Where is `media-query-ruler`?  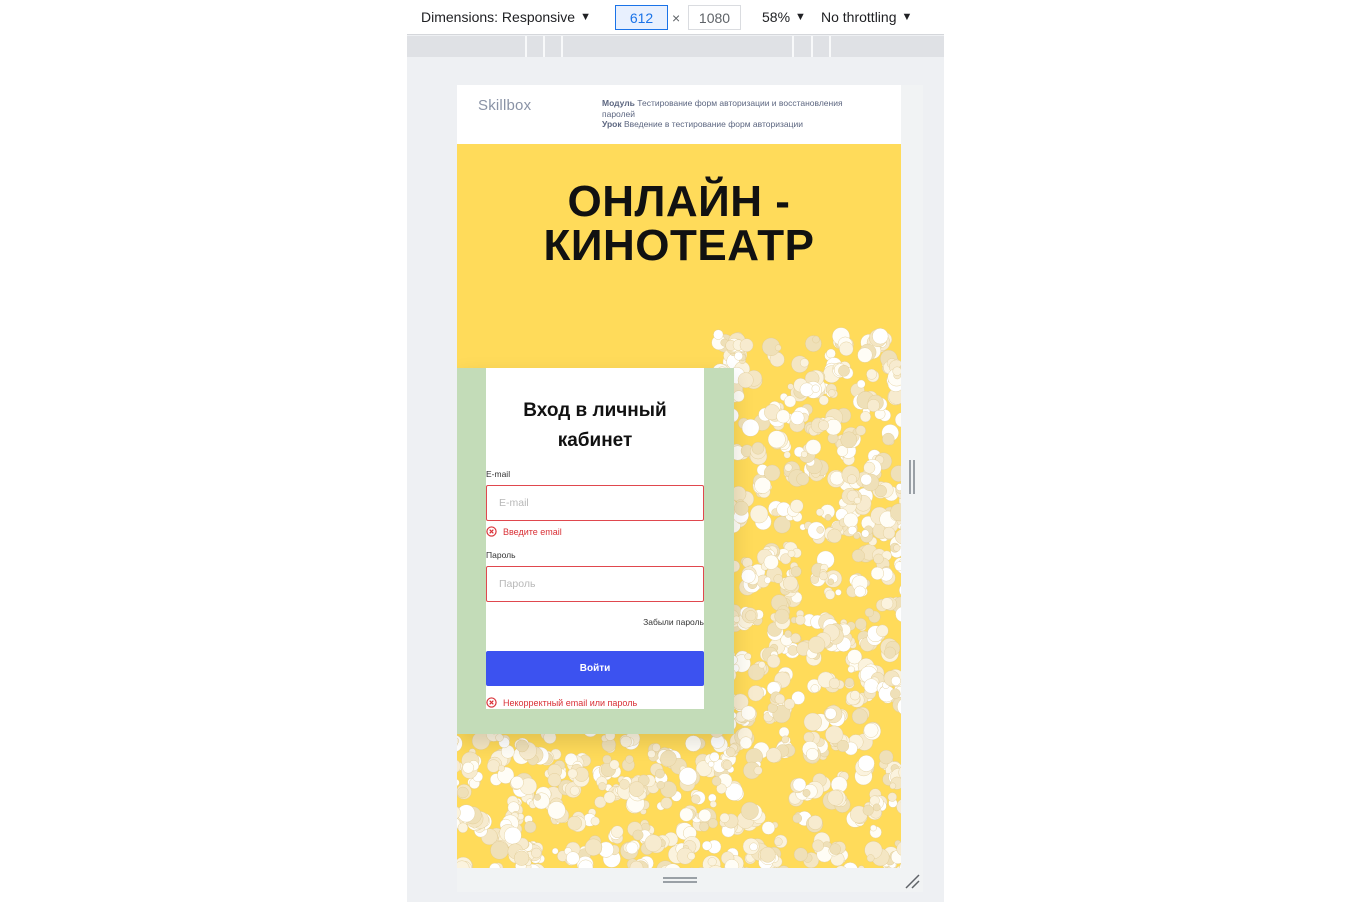 media-query-ruler is located at coordinates (675, 46).